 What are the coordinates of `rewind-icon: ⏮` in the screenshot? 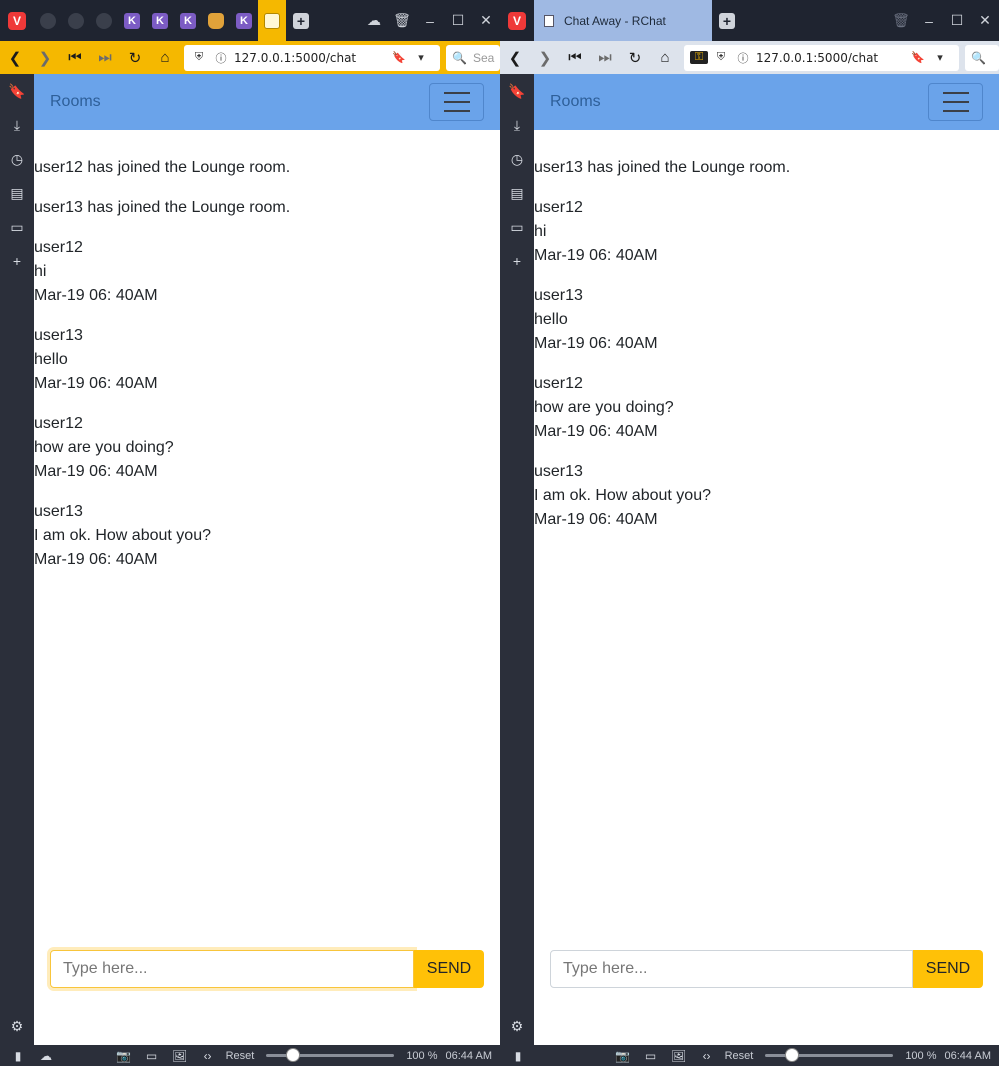 It's located at (75, 57).